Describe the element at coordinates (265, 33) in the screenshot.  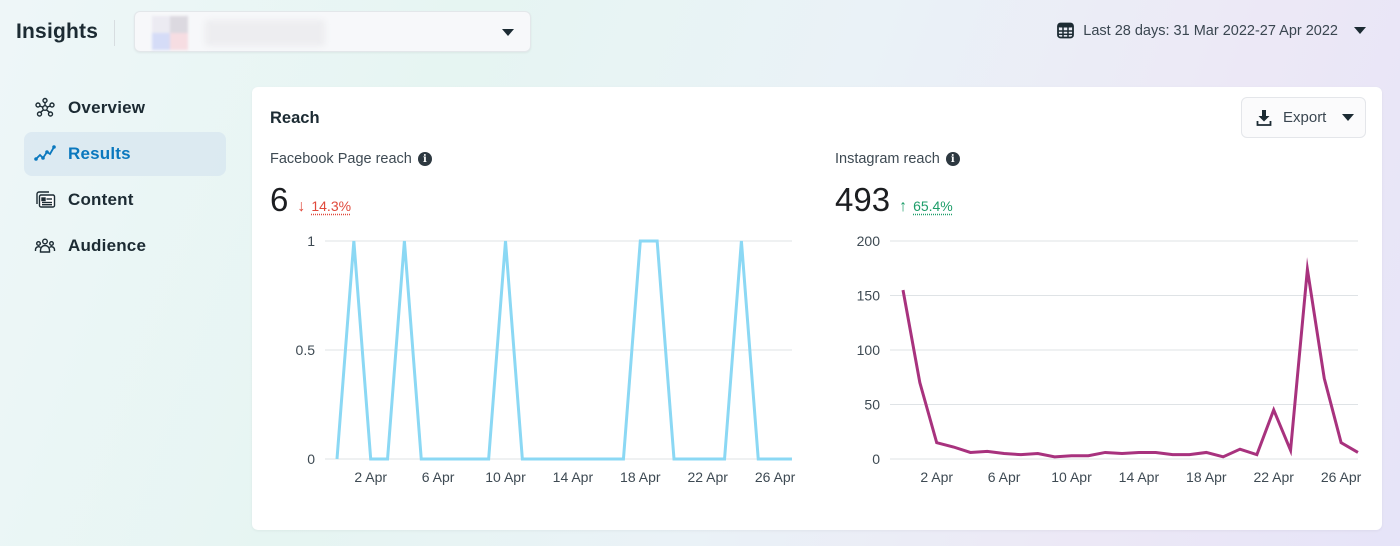
I see `page-name-redacted` at that location.